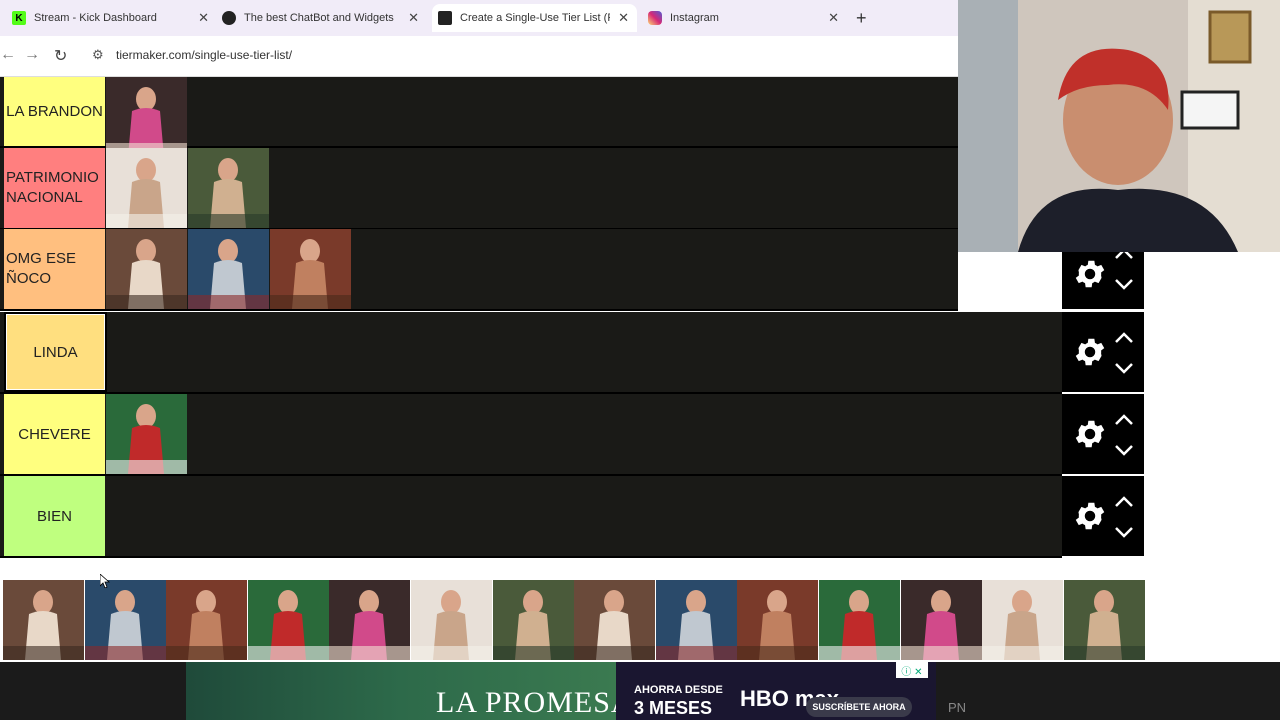 The height and width of the screenshot is (720, 1280). What do you see at coordinates (95, 18) in the screenshot?
I see `tab-title: Stream - Kick Dashboard` at bounding box center [95, 18].